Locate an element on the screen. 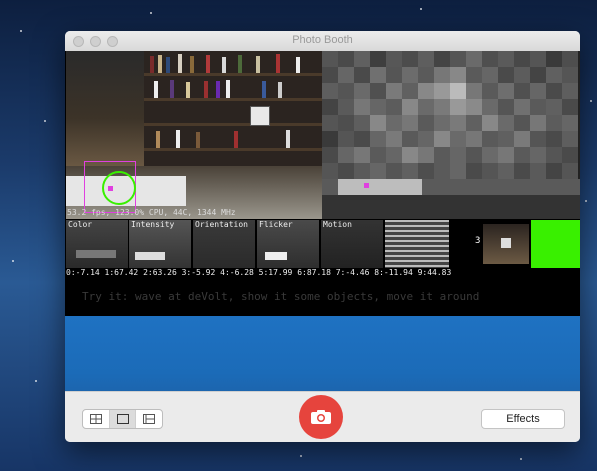  flicker-panel-label: Flicker is located at coordinates (276, 224).